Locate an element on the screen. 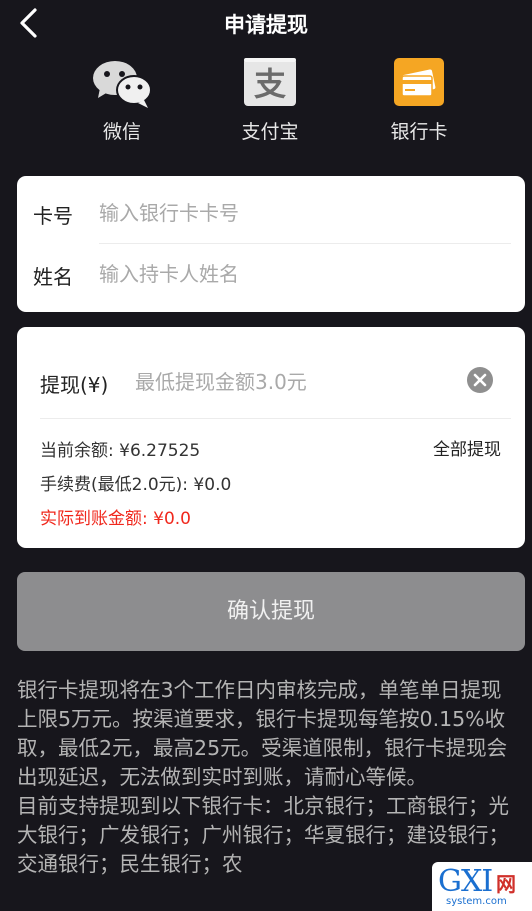  withdraw-method-selector: 微信 支 支付宝 银行卡 is located at coordinates (266, 103).